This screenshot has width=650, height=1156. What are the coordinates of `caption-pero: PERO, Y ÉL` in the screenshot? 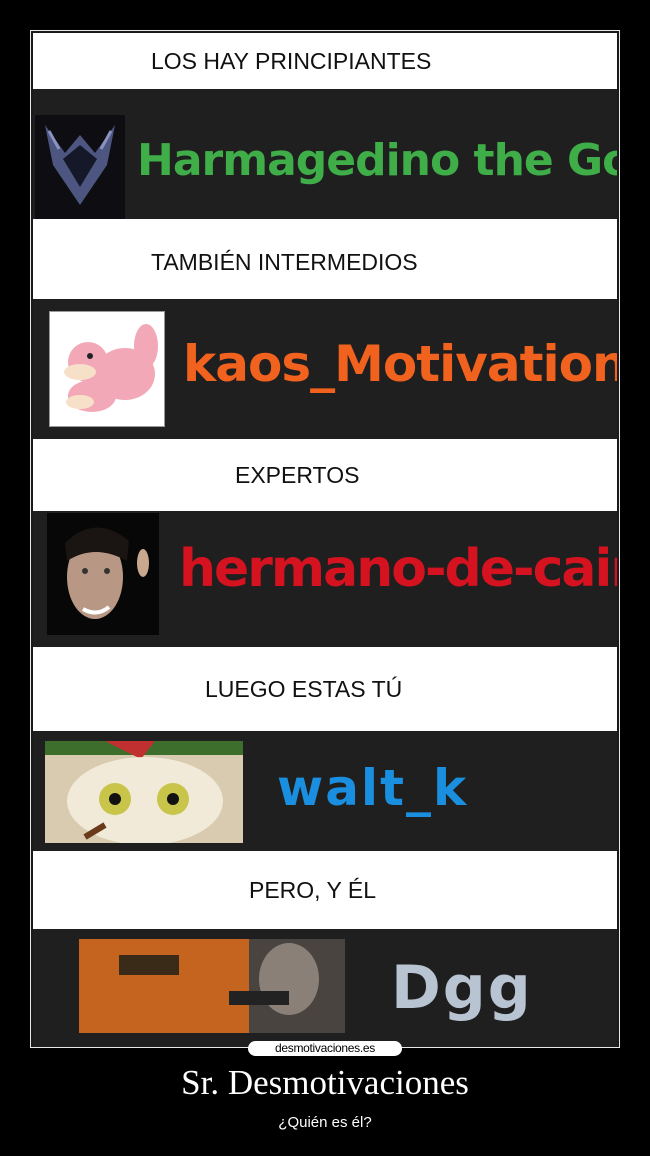 It's located at (325, 890).